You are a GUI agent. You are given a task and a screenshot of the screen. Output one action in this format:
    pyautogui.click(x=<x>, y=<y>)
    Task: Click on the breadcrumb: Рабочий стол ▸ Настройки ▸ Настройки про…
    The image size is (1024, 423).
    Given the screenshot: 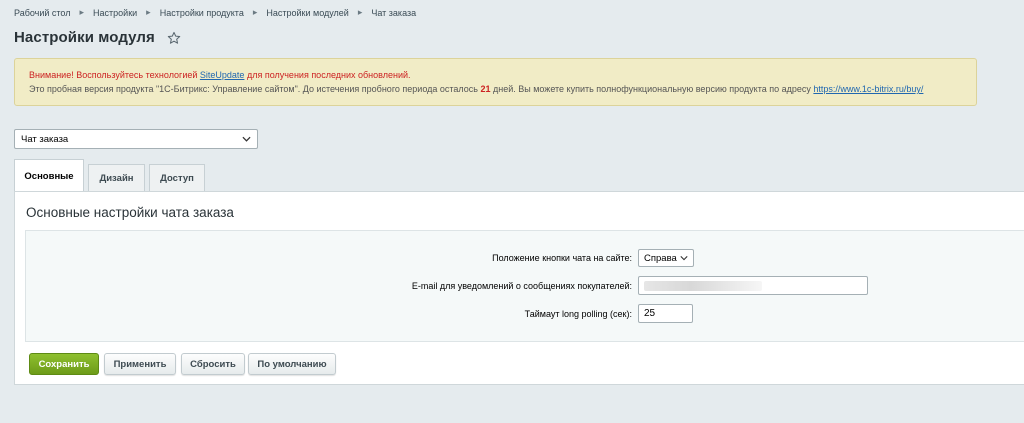 What is the action you would take?
    pyautogui.click(x=215, y=12)
    